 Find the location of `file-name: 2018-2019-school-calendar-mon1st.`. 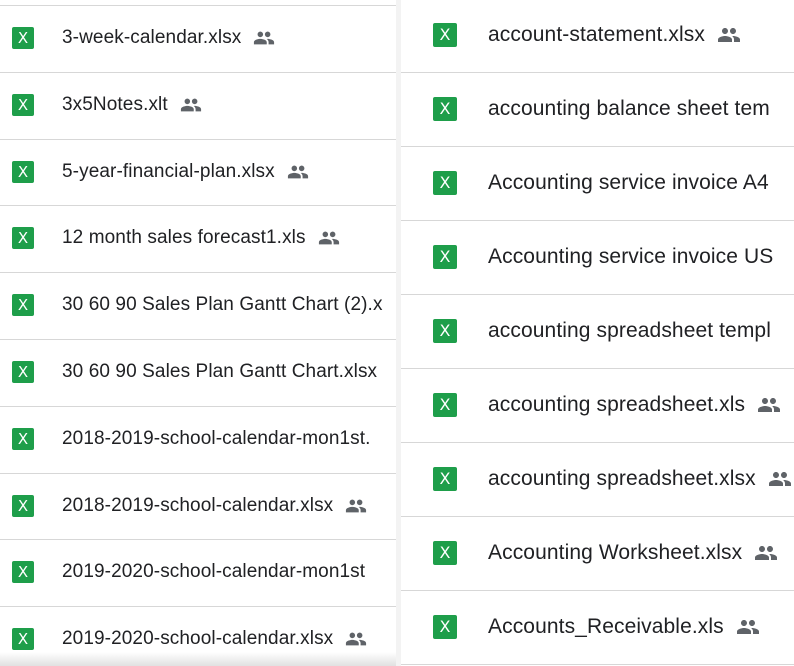

file-name: 2018-2019-school-calendar-mon1st. is located at coordinates (216, 438).